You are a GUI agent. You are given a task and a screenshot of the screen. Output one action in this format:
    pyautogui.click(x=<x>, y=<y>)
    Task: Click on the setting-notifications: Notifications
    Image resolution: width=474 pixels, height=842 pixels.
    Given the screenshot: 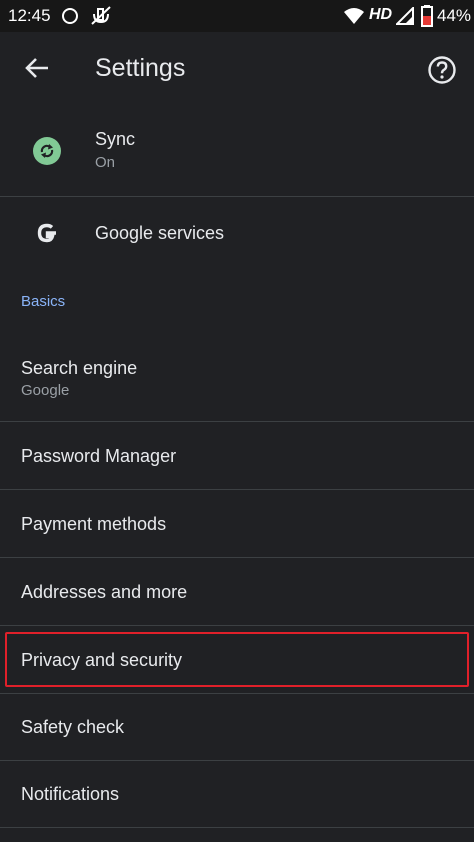 What is the action you would take?
    pyautogui.click(x=237, y=794)
    